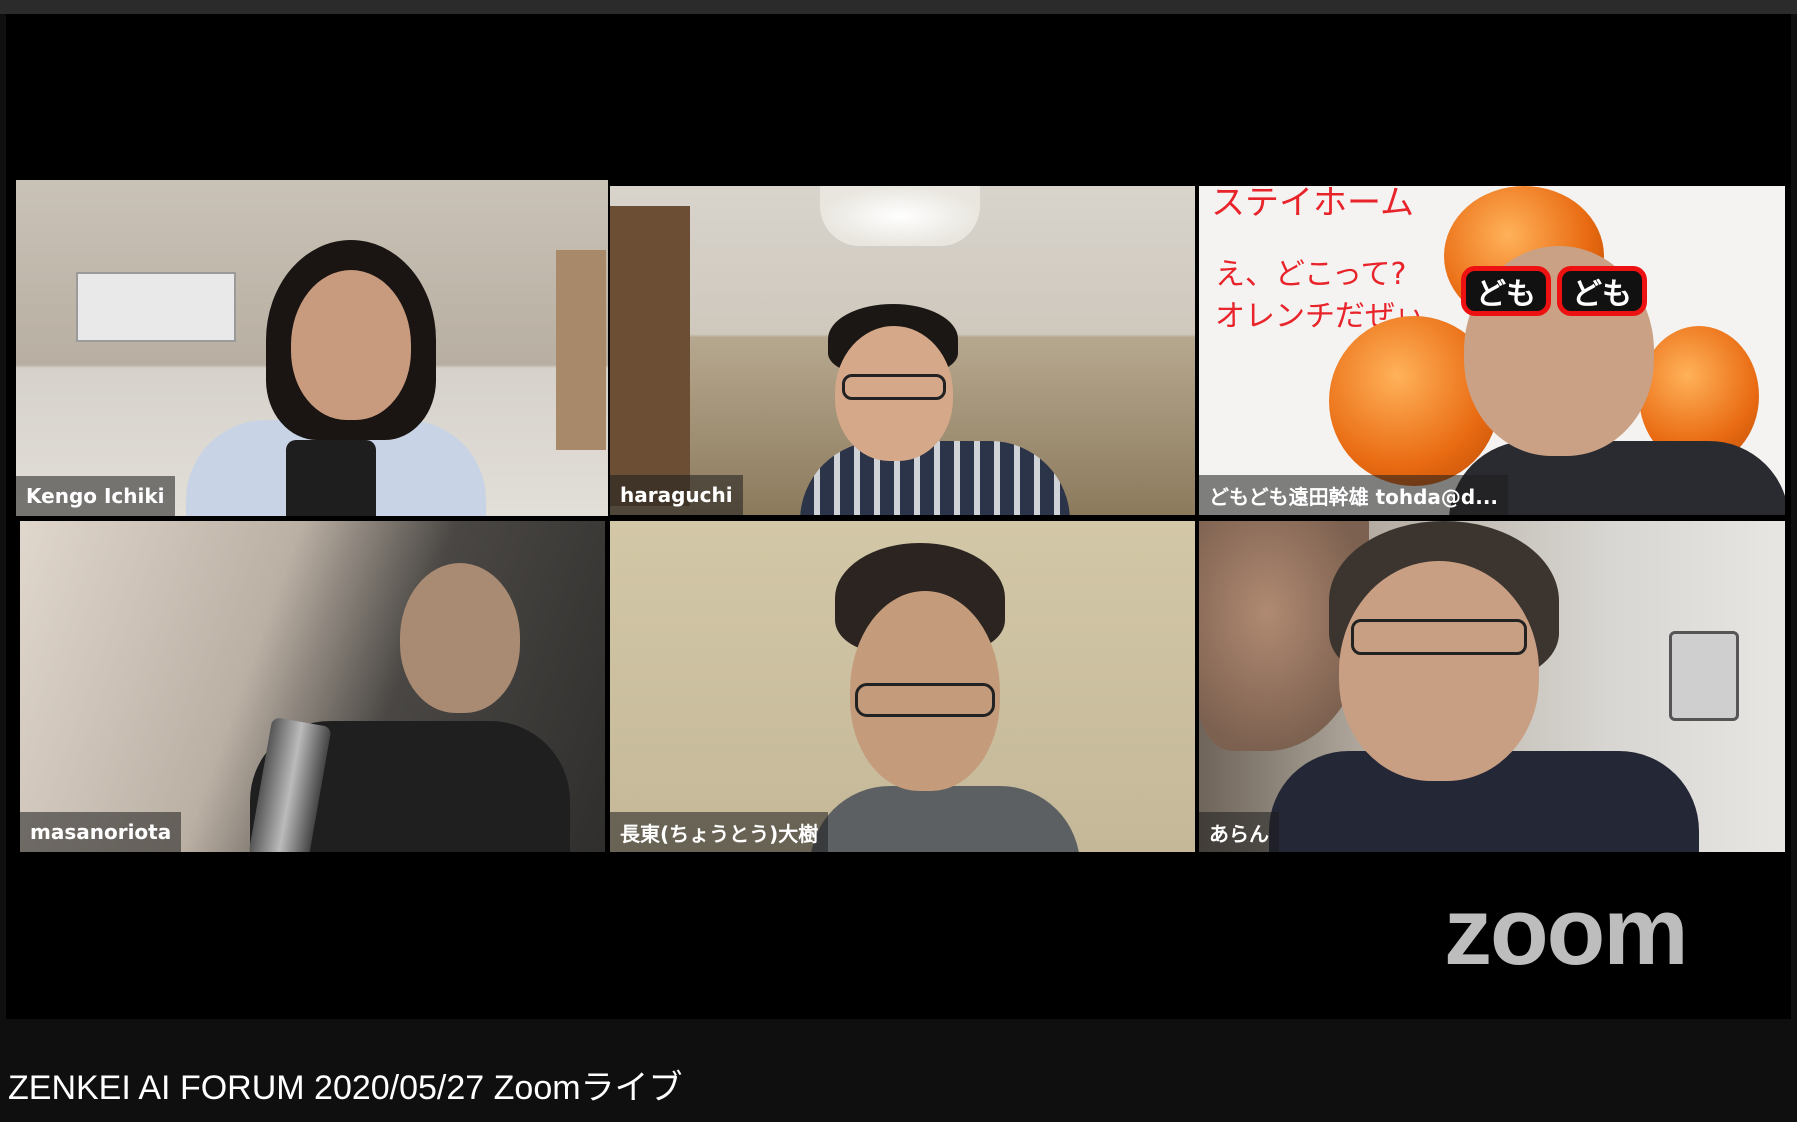 Image resolution: width=1797 pixels, height=1122 pixels. I want to click on doorway, so click(650, 356).